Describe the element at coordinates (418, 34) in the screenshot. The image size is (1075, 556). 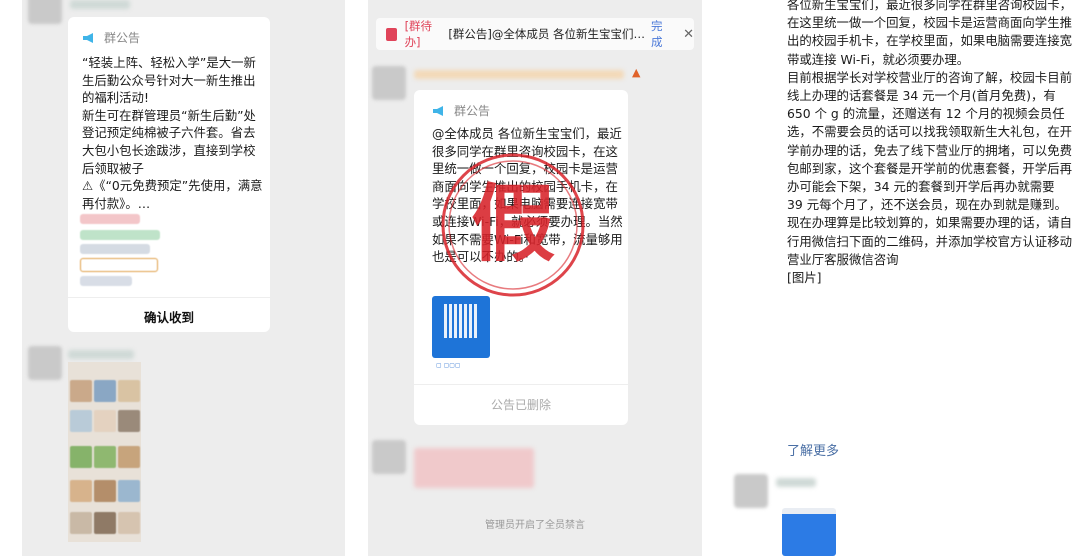
I see `todo-tag: [群待办]` at that location.